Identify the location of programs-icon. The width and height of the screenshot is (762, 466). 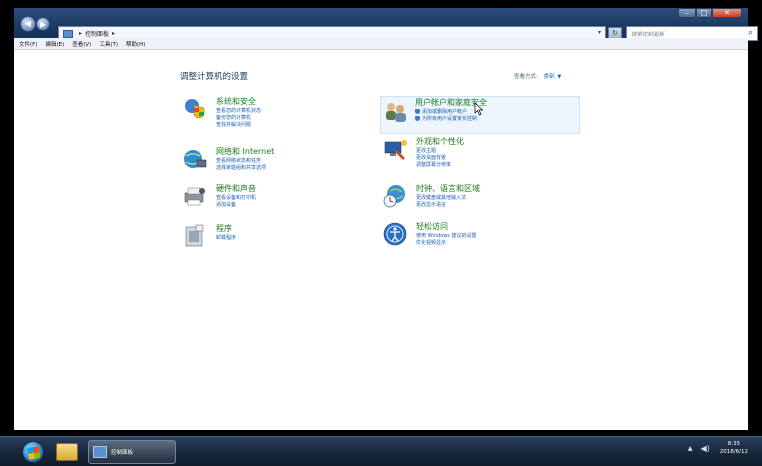
(195, 236).